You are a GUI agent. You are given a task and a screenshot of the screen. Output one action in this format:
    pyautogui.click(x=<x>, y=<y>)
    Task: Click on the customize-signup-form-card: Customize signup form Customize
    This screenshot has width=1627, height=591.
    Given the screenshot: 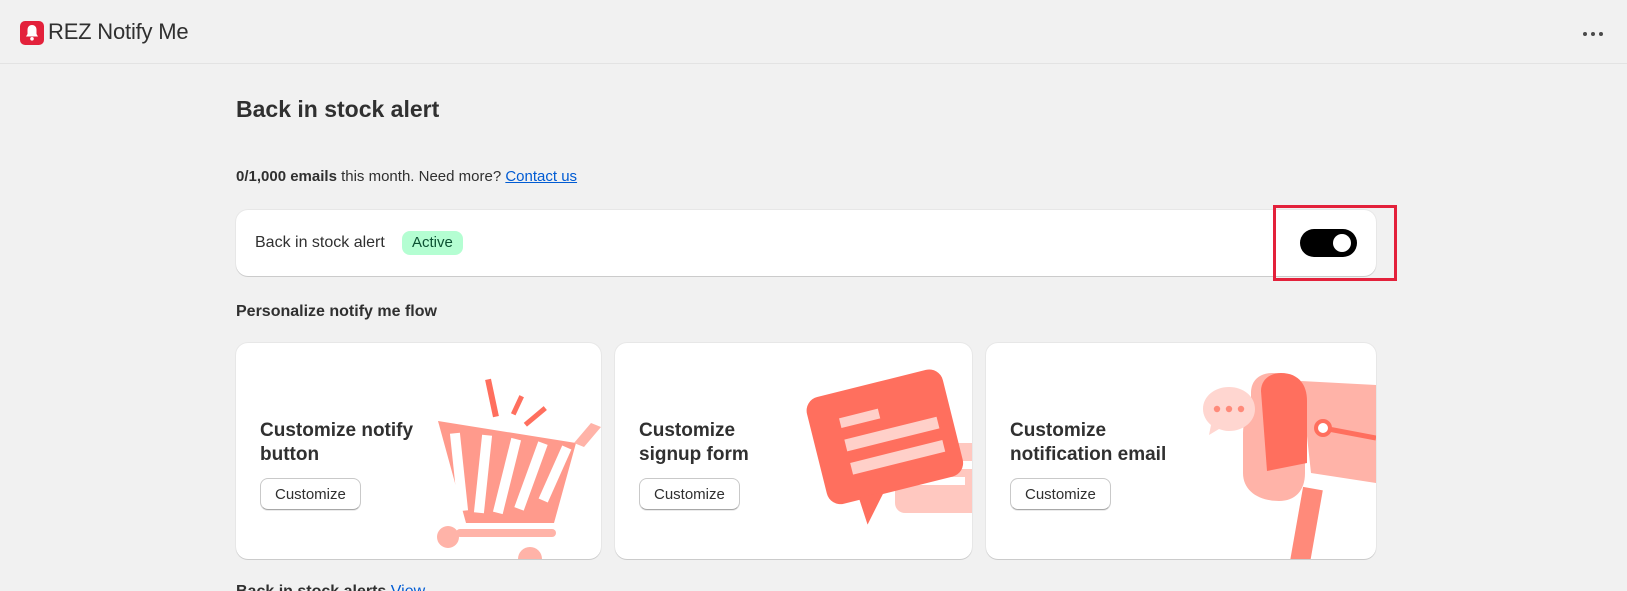 What is the action you would take?
    pyautogui.click(x=793, y=451)
    